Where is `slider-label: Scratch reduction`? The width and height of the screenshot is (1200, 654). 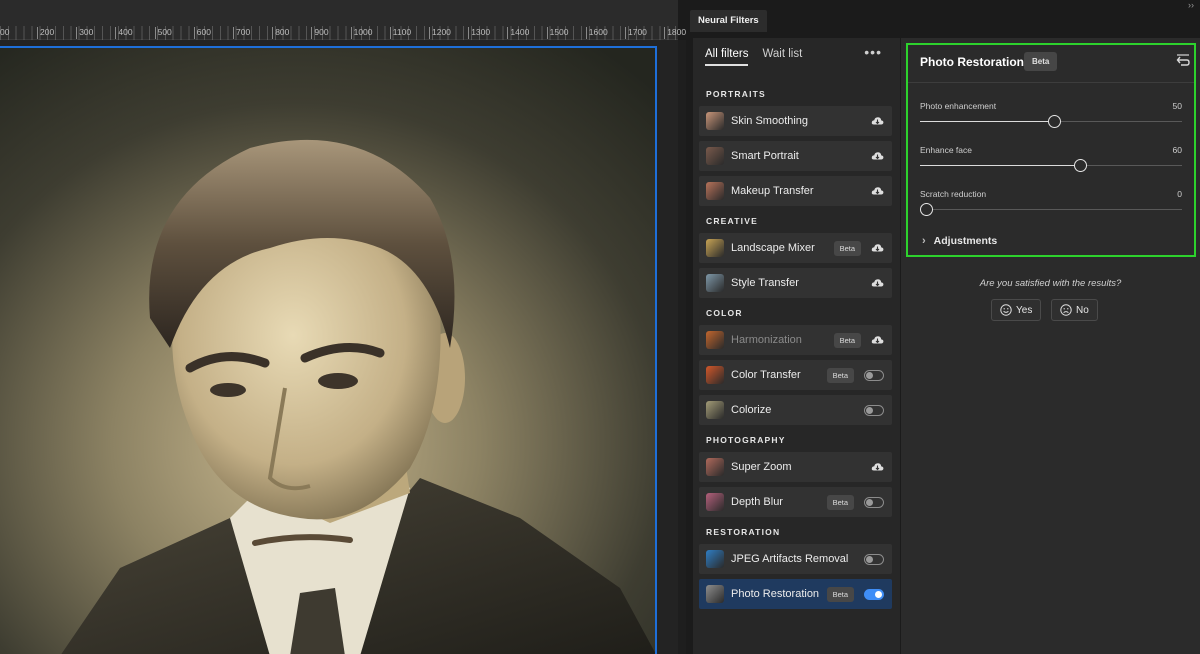
slider-label: Scratch reduction is located at coordinates (953, 194).